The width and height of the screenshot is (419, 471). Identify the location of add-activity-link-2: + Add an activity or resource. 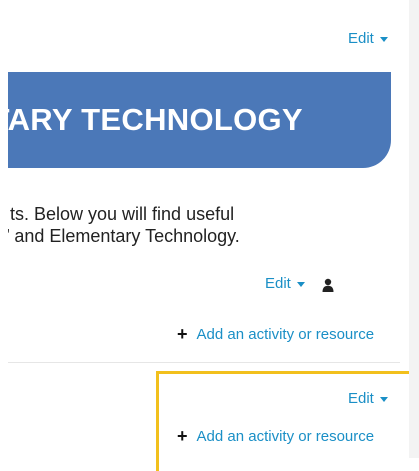
(275, 436).